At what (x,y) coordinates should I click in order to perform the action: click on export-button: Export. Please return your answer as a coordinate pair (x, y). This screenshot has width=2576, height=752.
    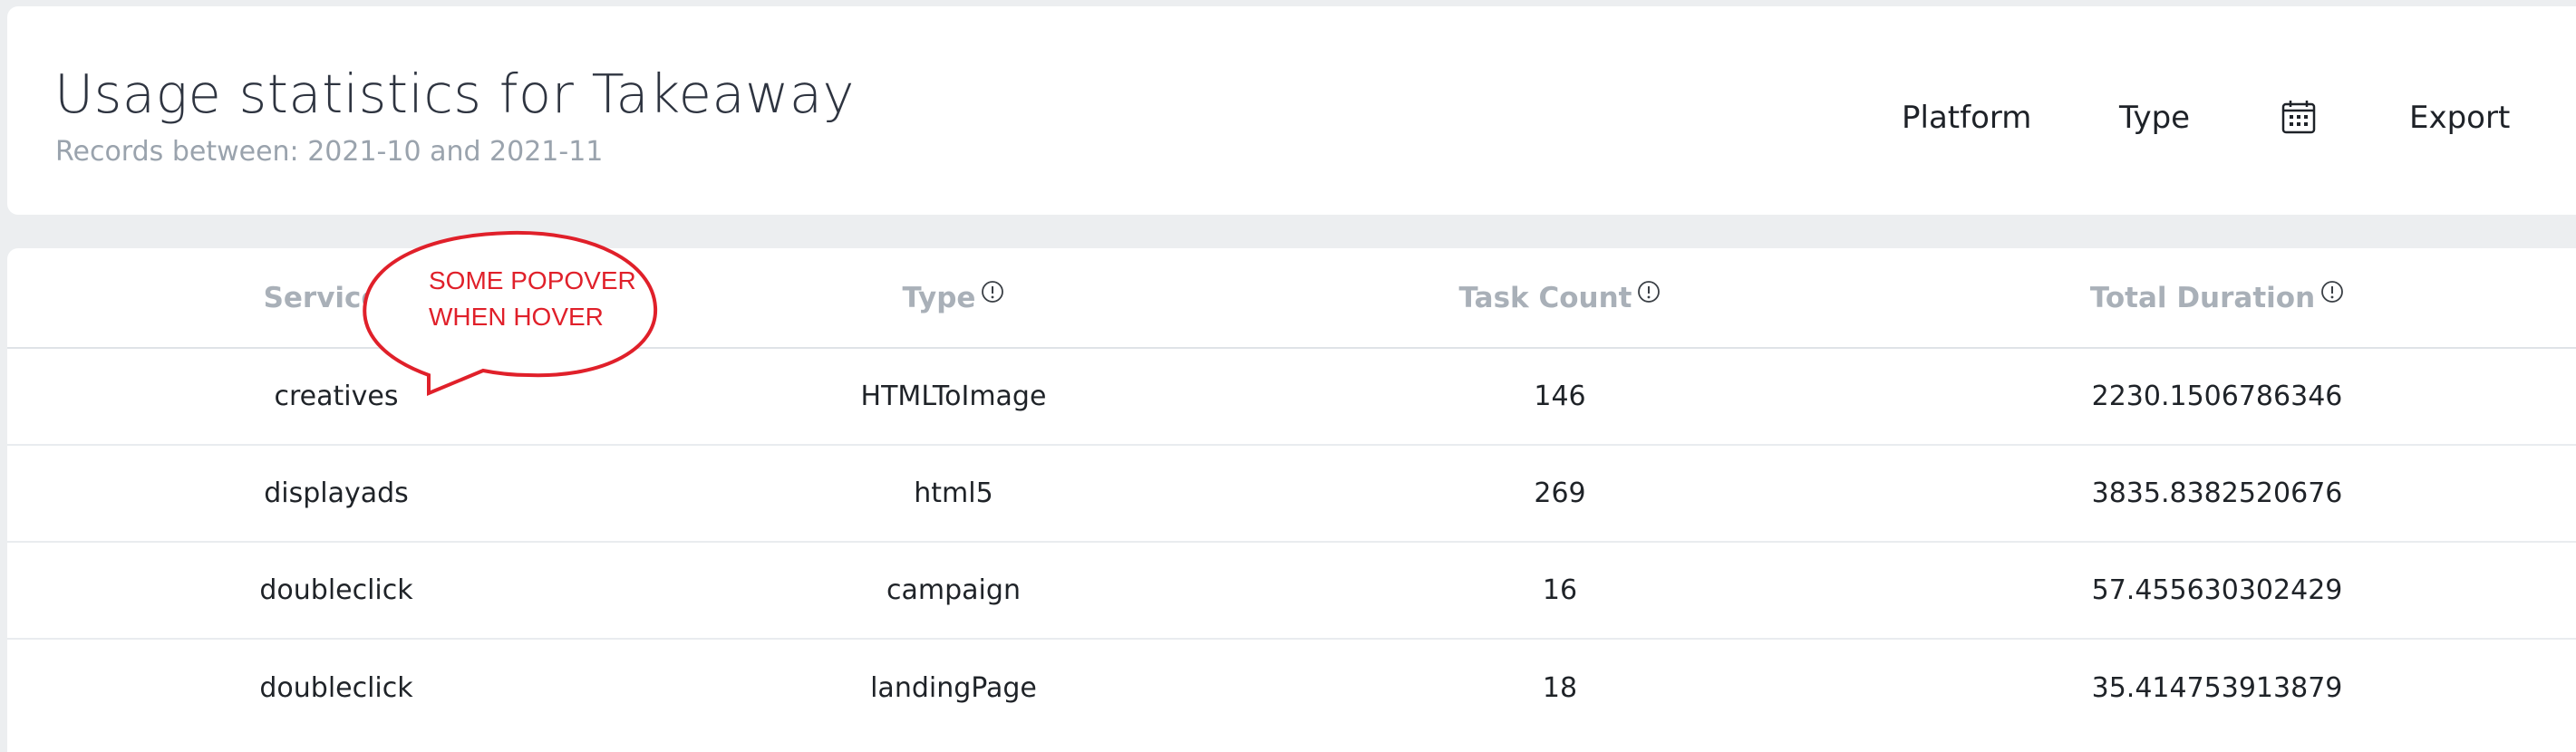
    Looking at the image, I should click on (2459, 118).